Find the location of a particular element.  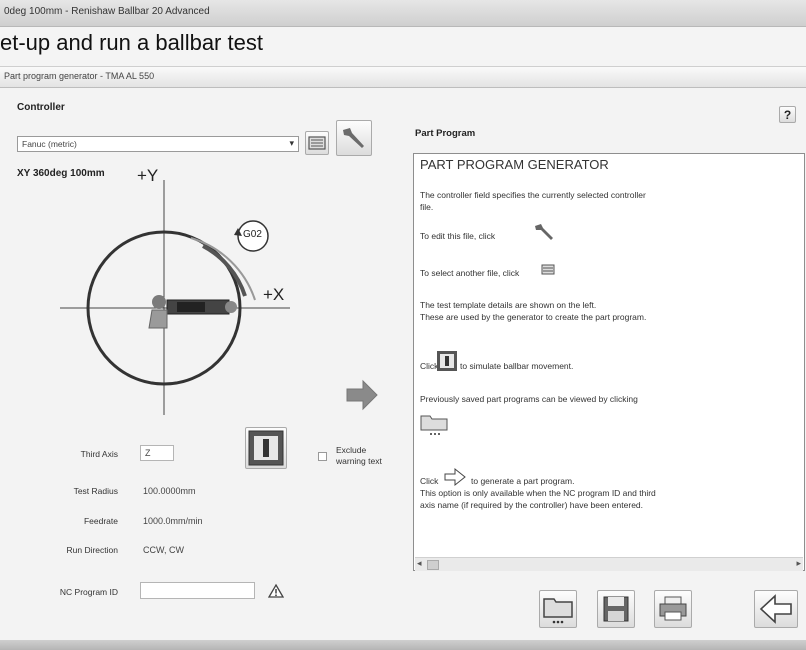

simulate-button is located at coordinates (266, 448).